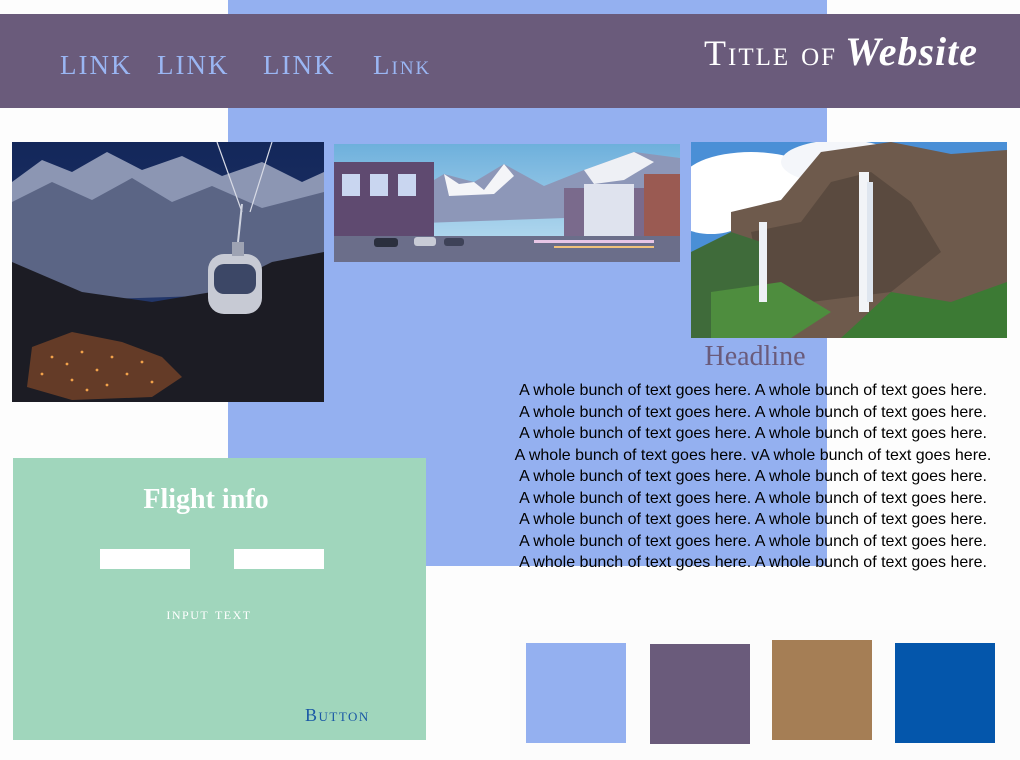 This screenshot has height=760, width=1020. I want to click on site-title-prefix: Title of, so click(771, 53).